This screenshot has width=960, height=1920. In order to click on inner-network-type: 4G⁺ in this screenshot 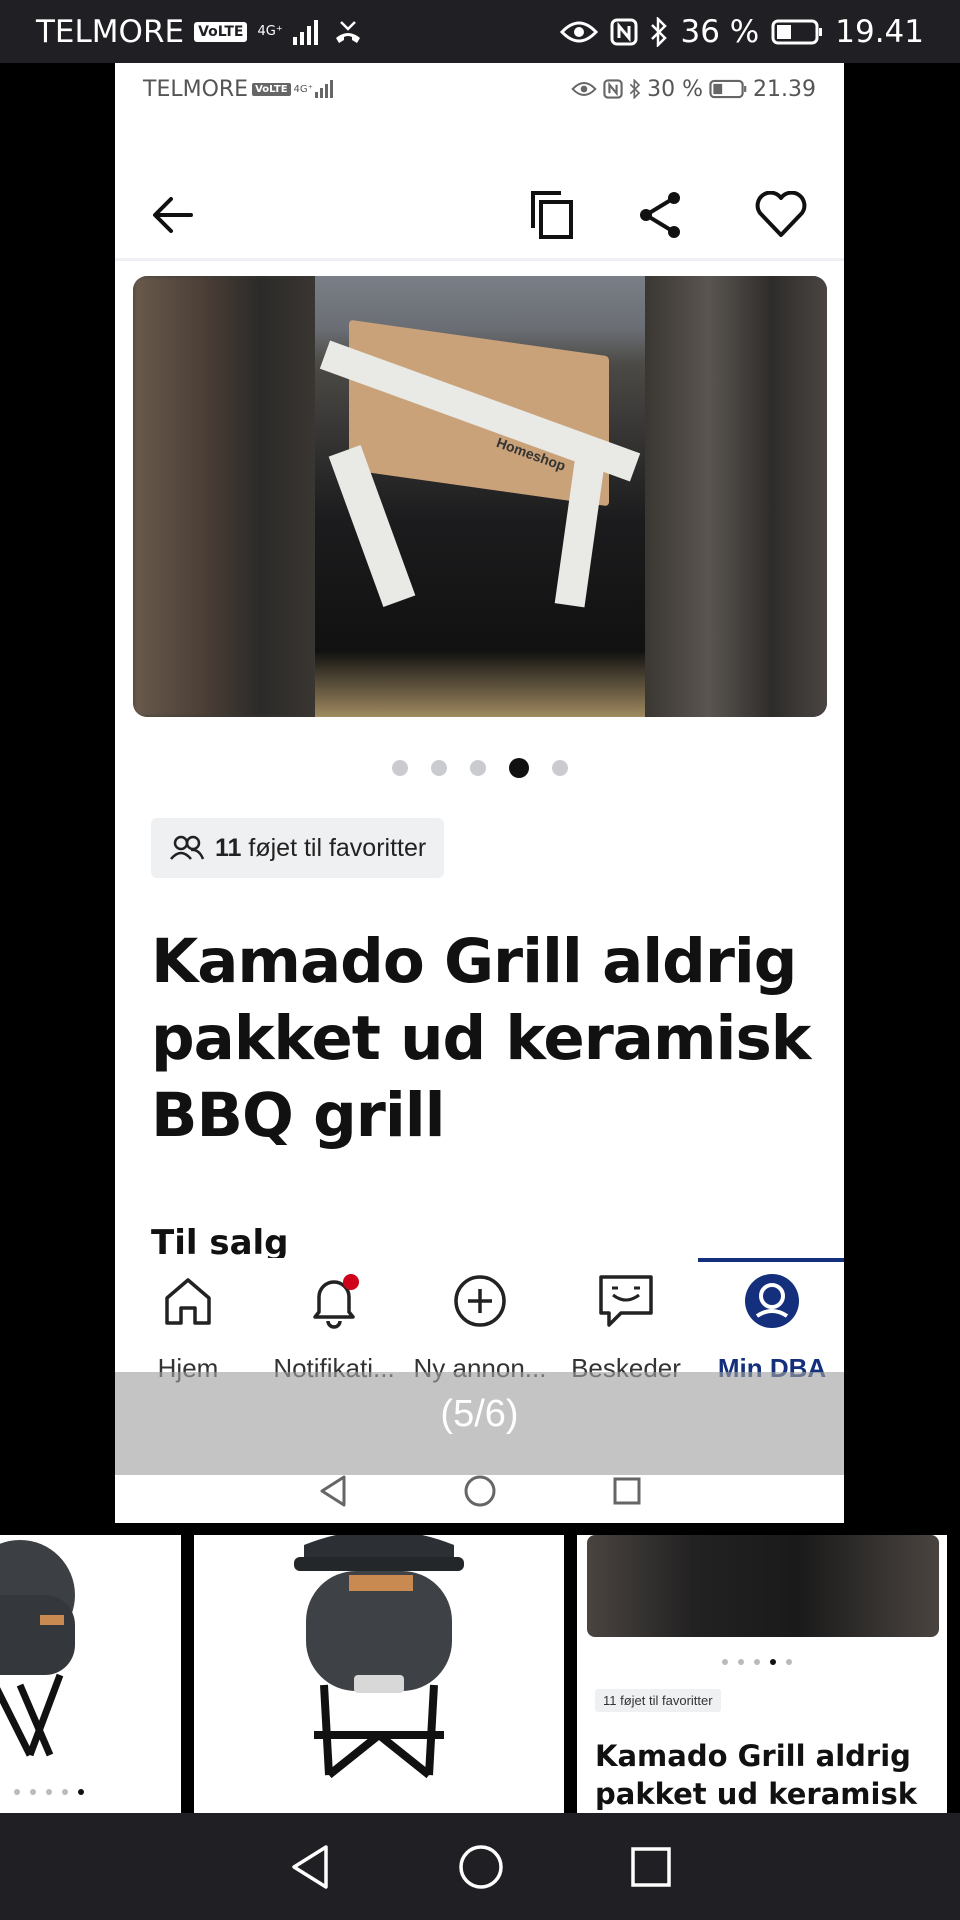, I will do `click(303, 89)`.